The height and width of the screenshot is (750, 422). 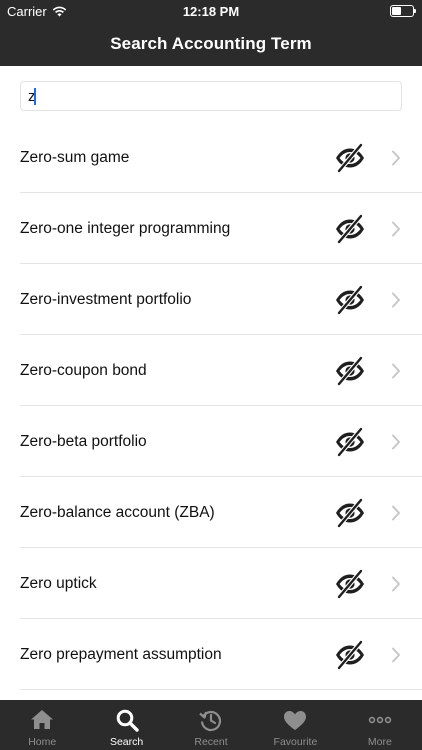 I want to click on tab-label: More, so click(x=379, y=742).